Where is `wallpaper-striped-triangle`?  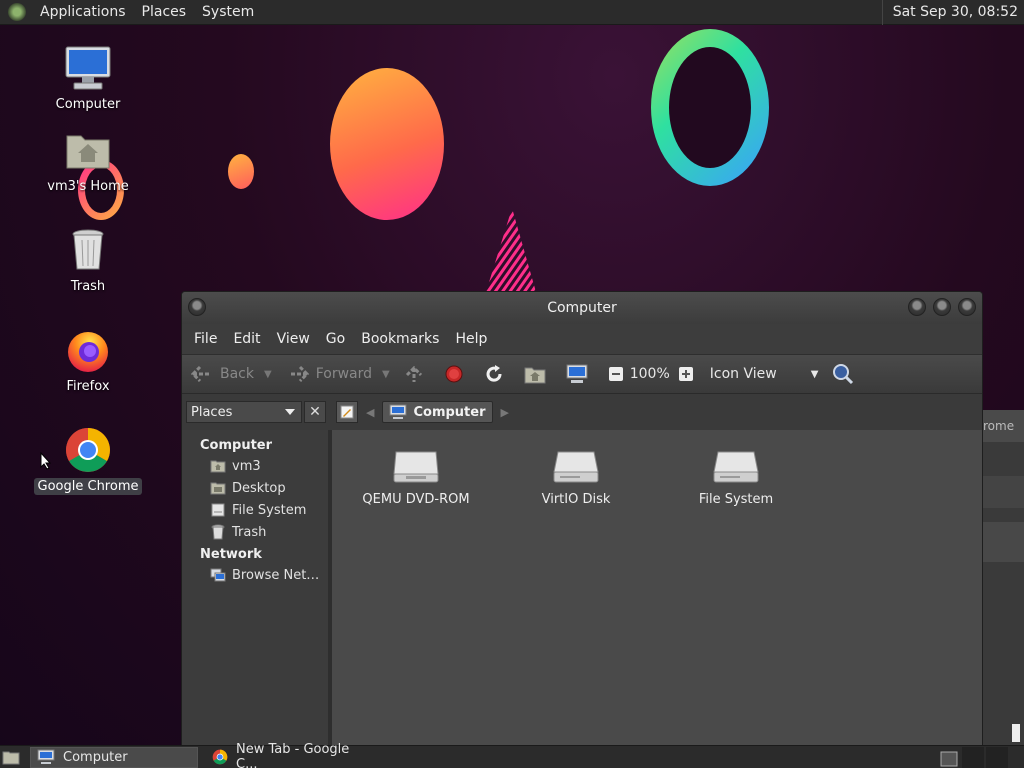
wallpaper-striped-triangle is located at coordinates (511, 250).